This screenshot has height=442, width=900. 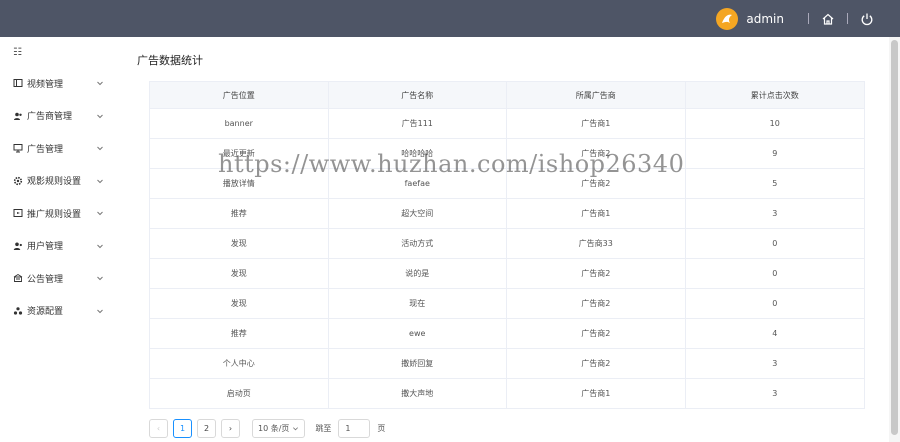 I want to click on table-row: banner 广告111 广告商1 10, so click(x=507, y=123).